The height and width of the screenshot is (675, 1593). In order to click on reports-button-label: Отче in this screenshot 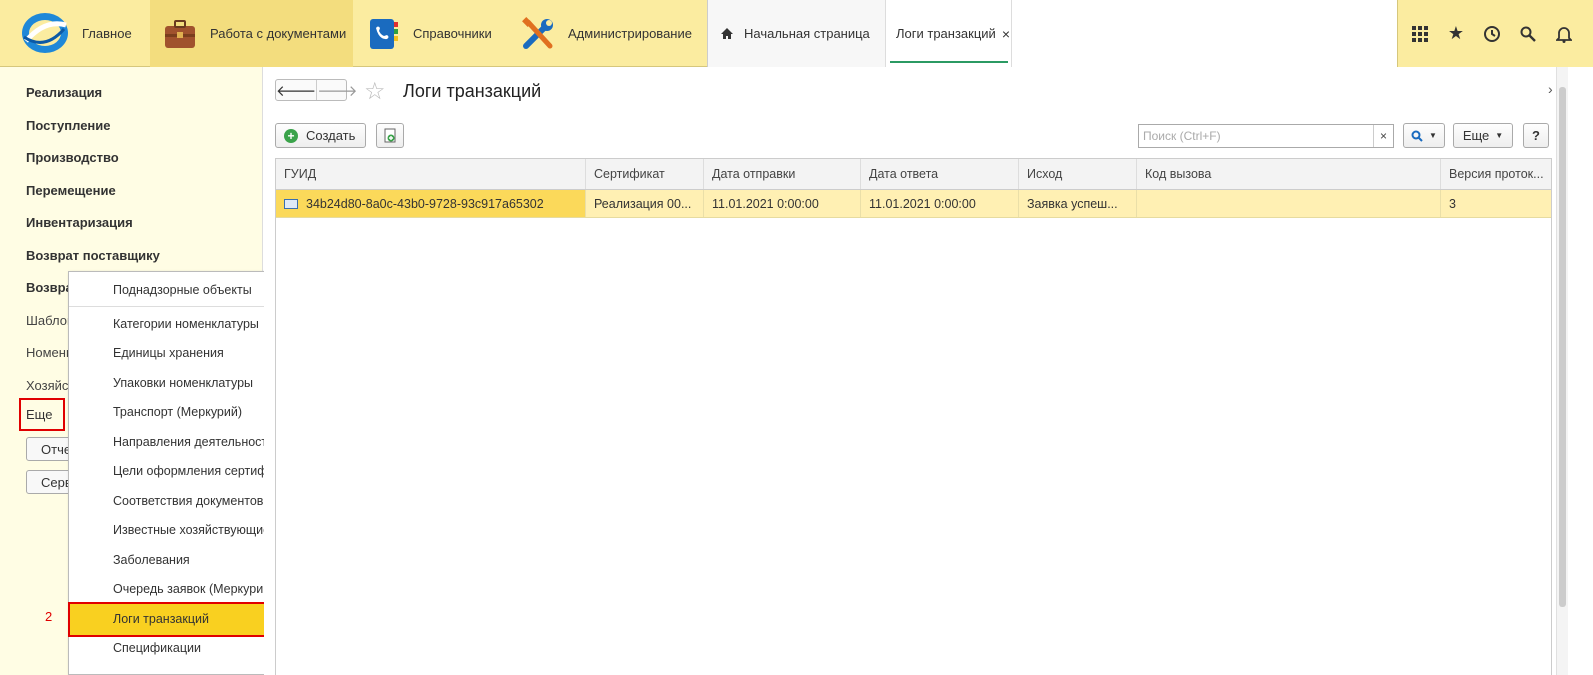, I will do `click(56, 449)`.